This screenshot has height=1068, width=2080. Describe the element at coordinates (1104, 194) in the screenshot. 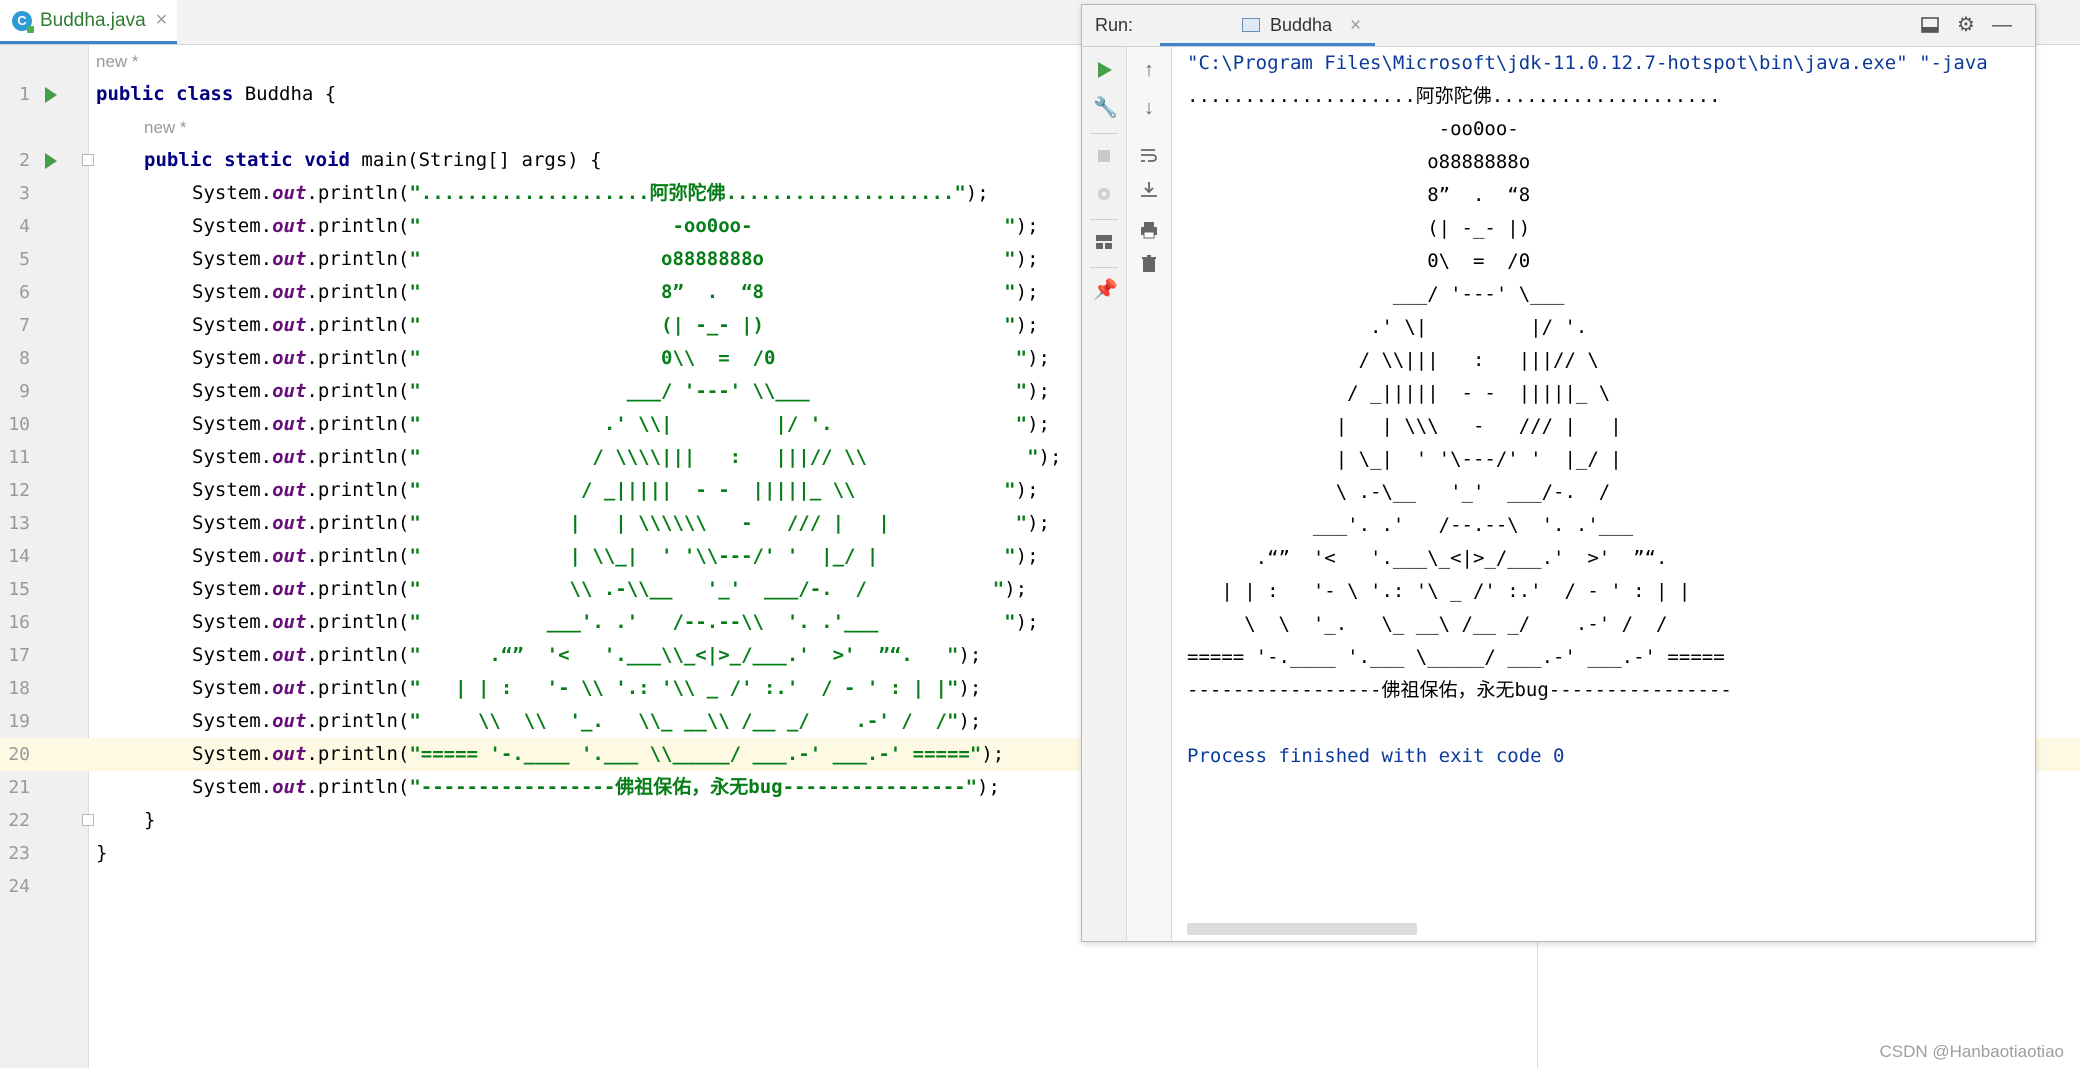

I see `debug-disabled-icon` at that location.